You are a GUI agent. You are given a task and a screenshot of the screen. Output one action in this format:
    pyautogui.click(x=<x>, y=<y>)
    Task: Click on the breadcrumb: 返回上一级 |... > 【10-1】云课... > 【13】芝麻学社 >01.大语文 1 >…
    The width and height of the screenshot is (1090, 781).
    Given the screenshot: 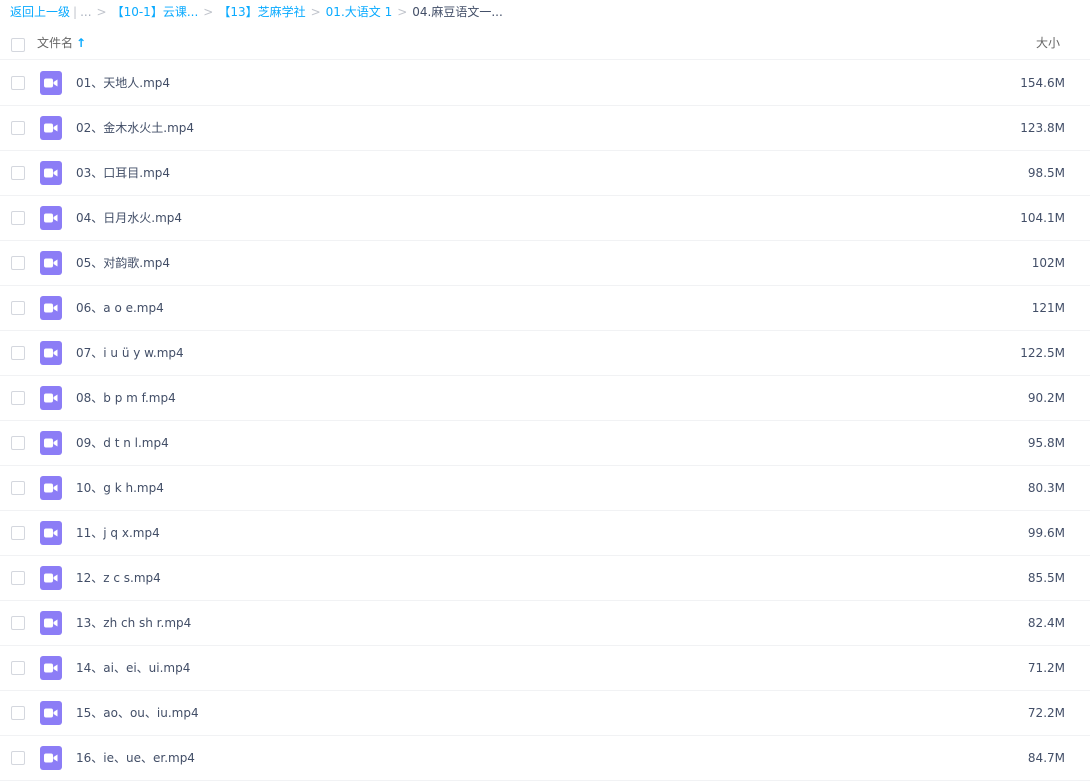 What is the action you would take?
    pyautogui.click(x=256, y=12)
    